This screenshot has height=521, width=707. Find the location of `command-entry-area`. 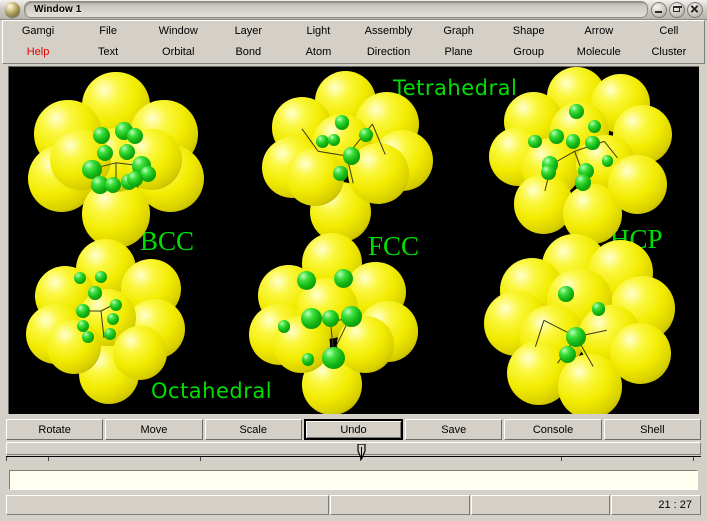

command-entry-area is located at coordinates (353, 480).